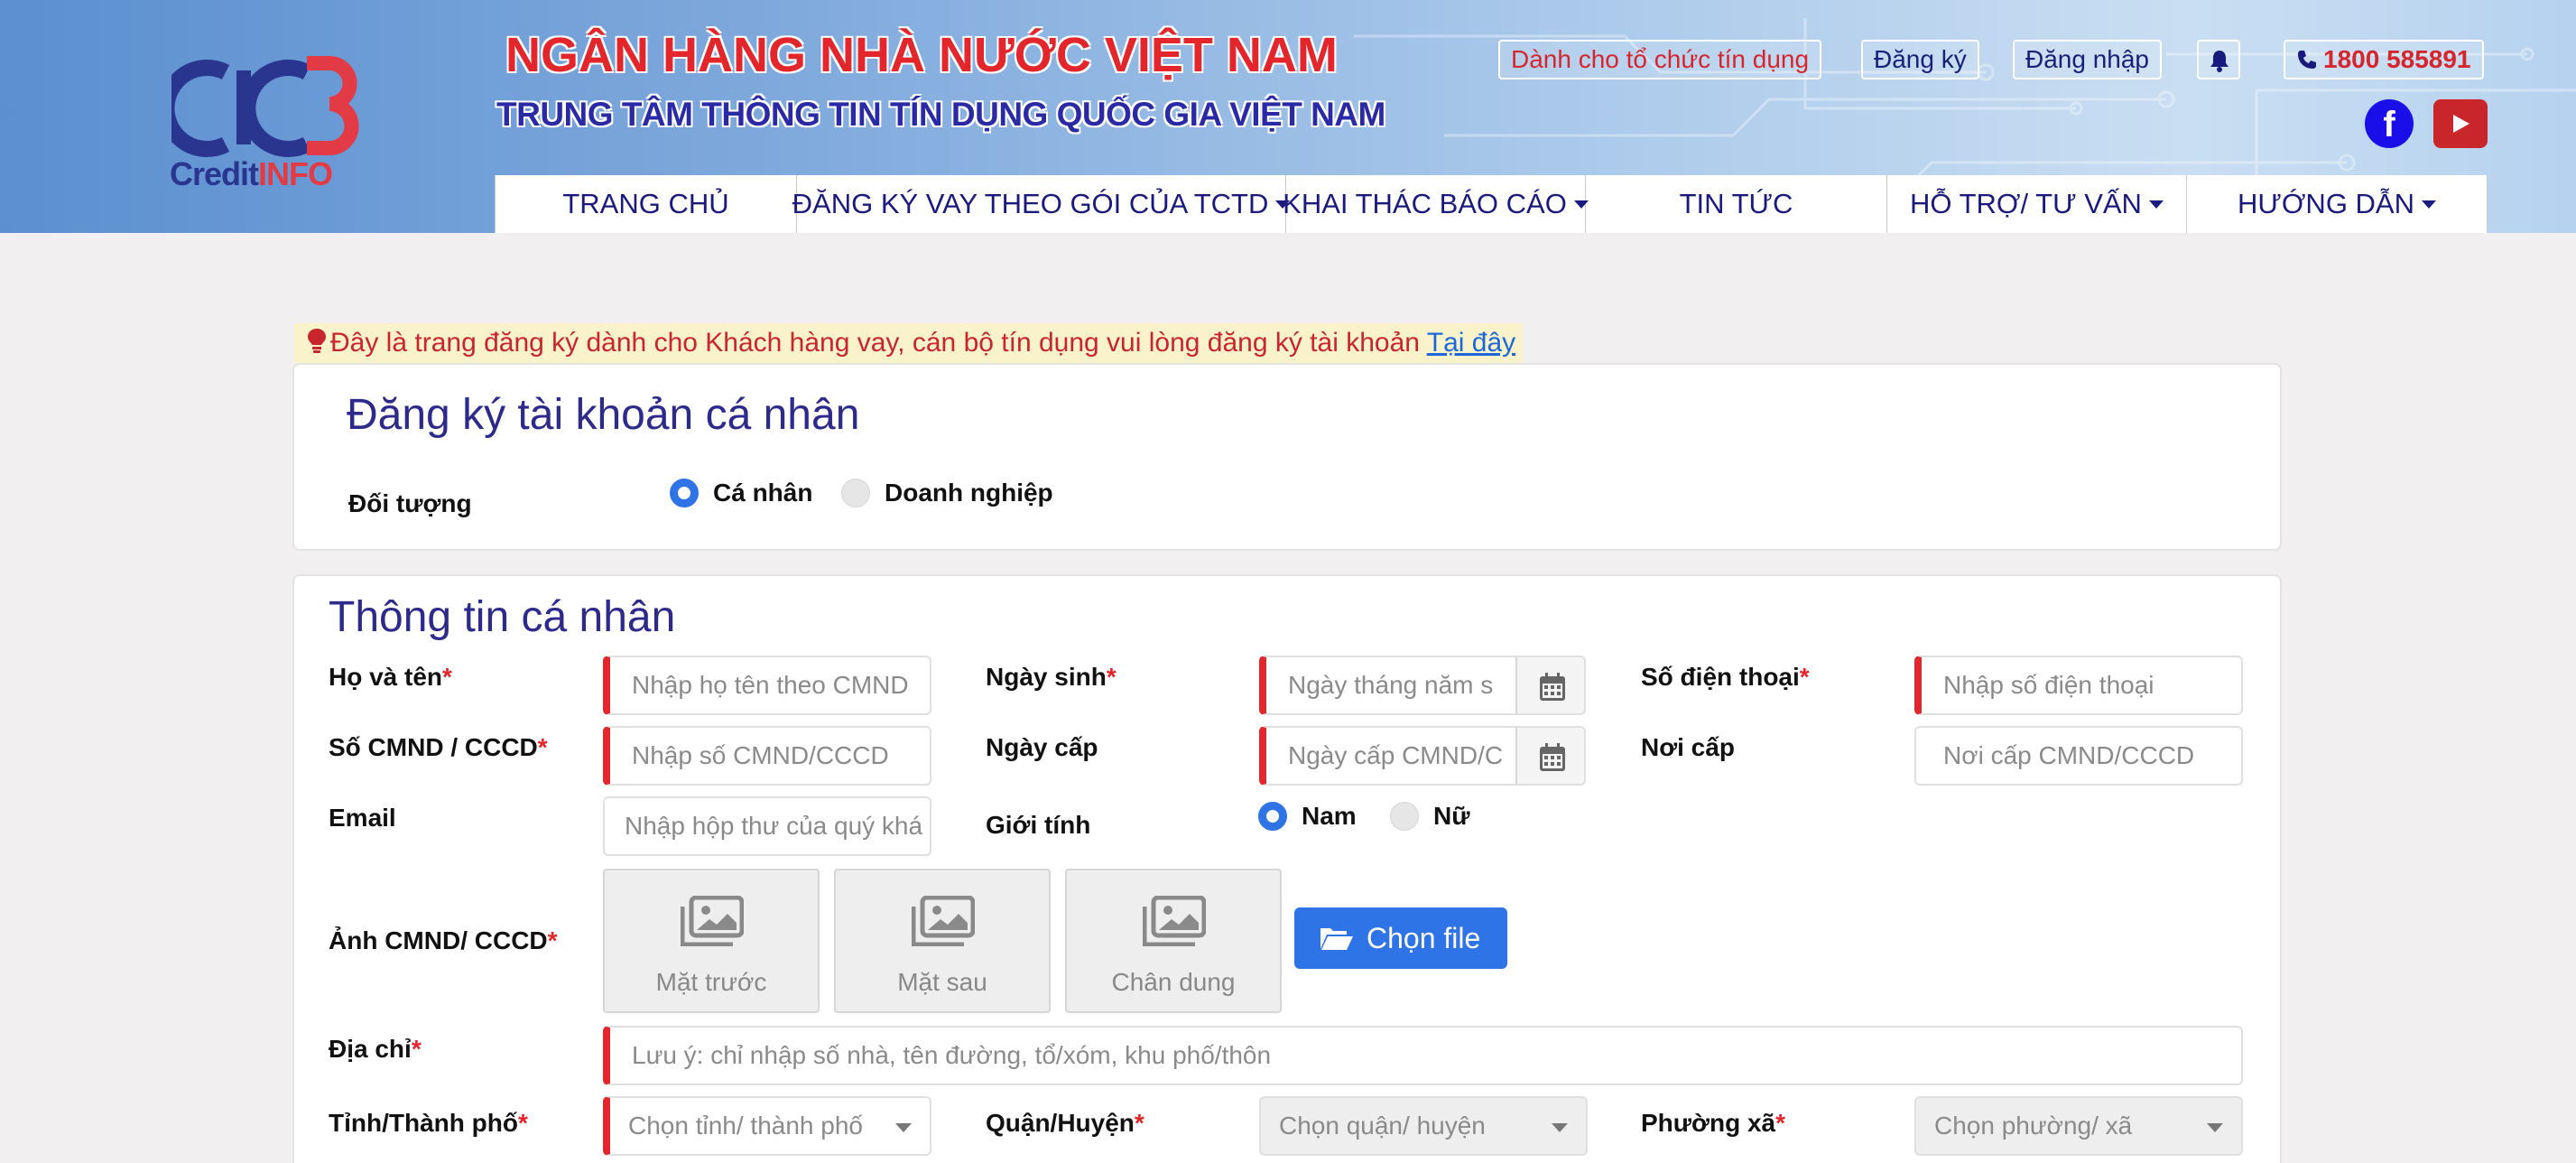  I want to click on folder-open-icon, so click(1336, 939).